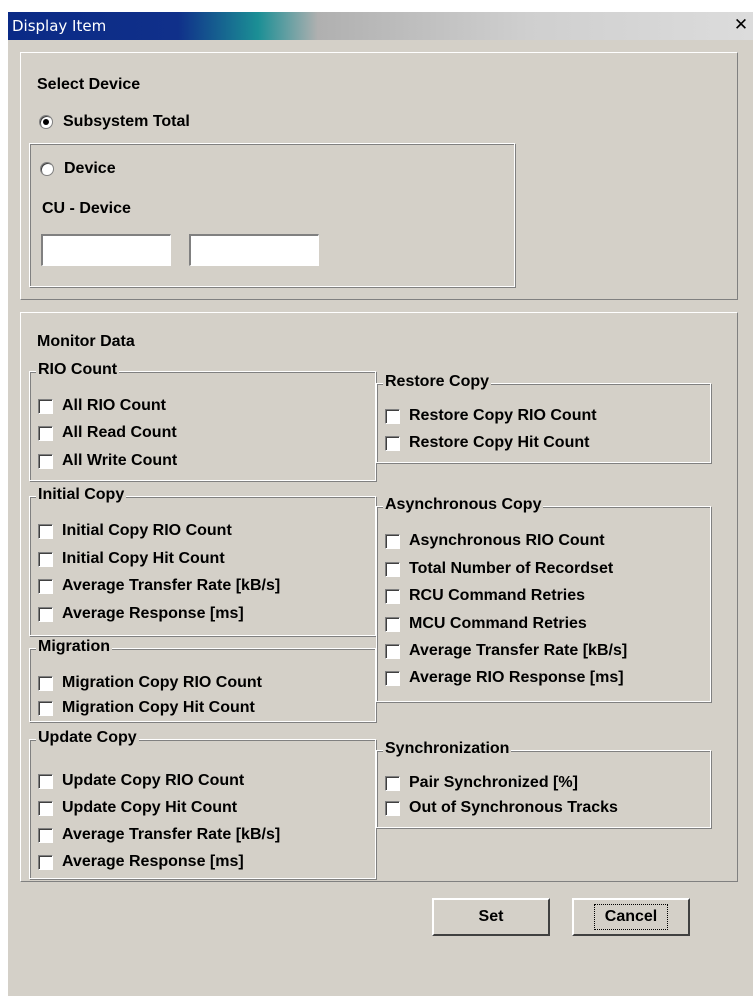 The image size is (753, 996). I want to click on synchronization-legend: Synchronization, so click(447, 749).